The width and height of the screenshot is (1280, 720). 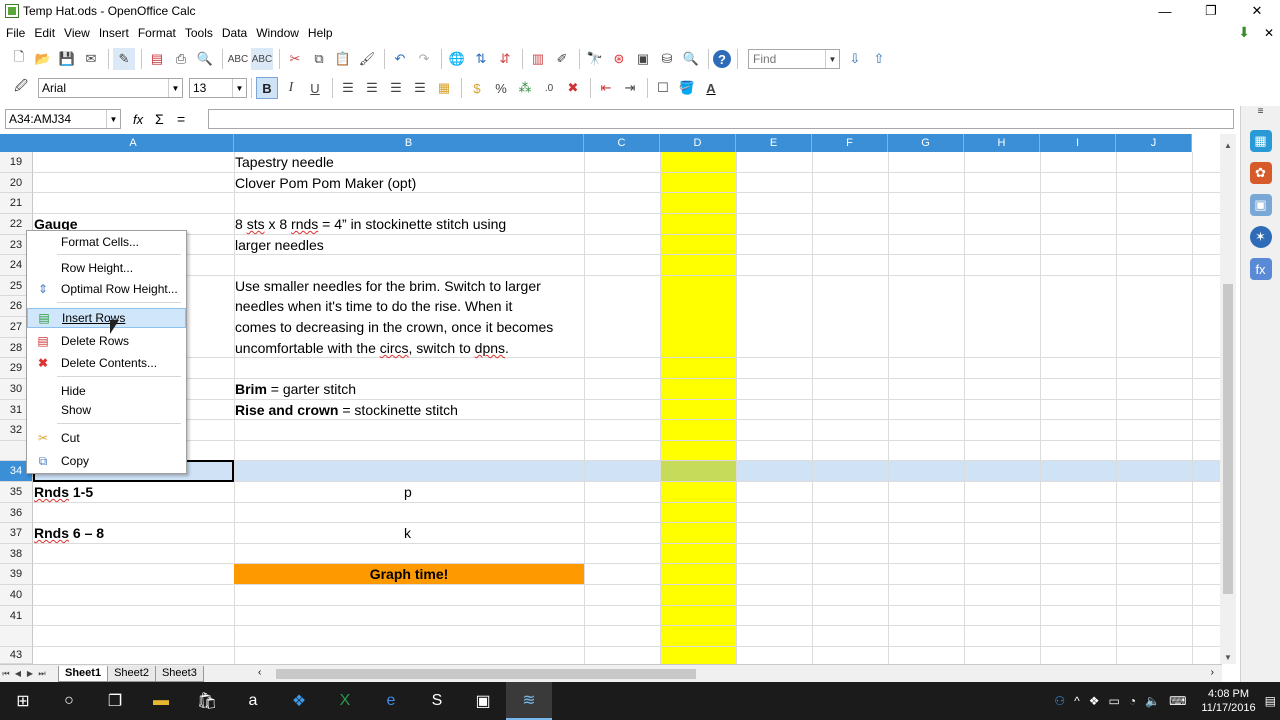 I want to click on draw-functions-icon: ✐, so click(x=562, y=59).